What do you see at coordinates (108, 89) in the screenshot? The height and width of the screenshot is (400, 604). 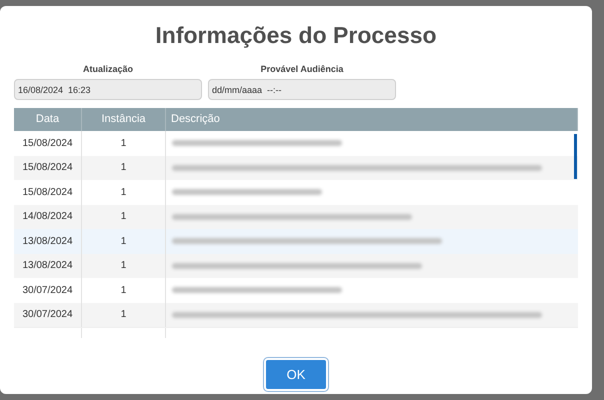 I see `date-field: 16/08/2024 16:23` at bounding box center [108, 89].